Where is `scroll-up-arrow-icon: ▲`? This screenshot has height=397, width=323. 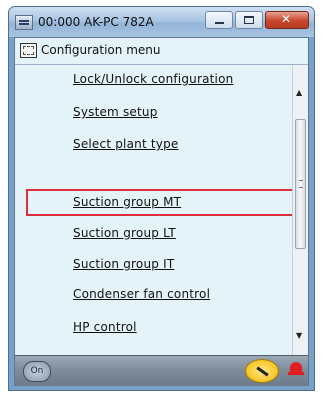
scroll-up-arrow-icon: ▲ is located at coordinates (299, 92).